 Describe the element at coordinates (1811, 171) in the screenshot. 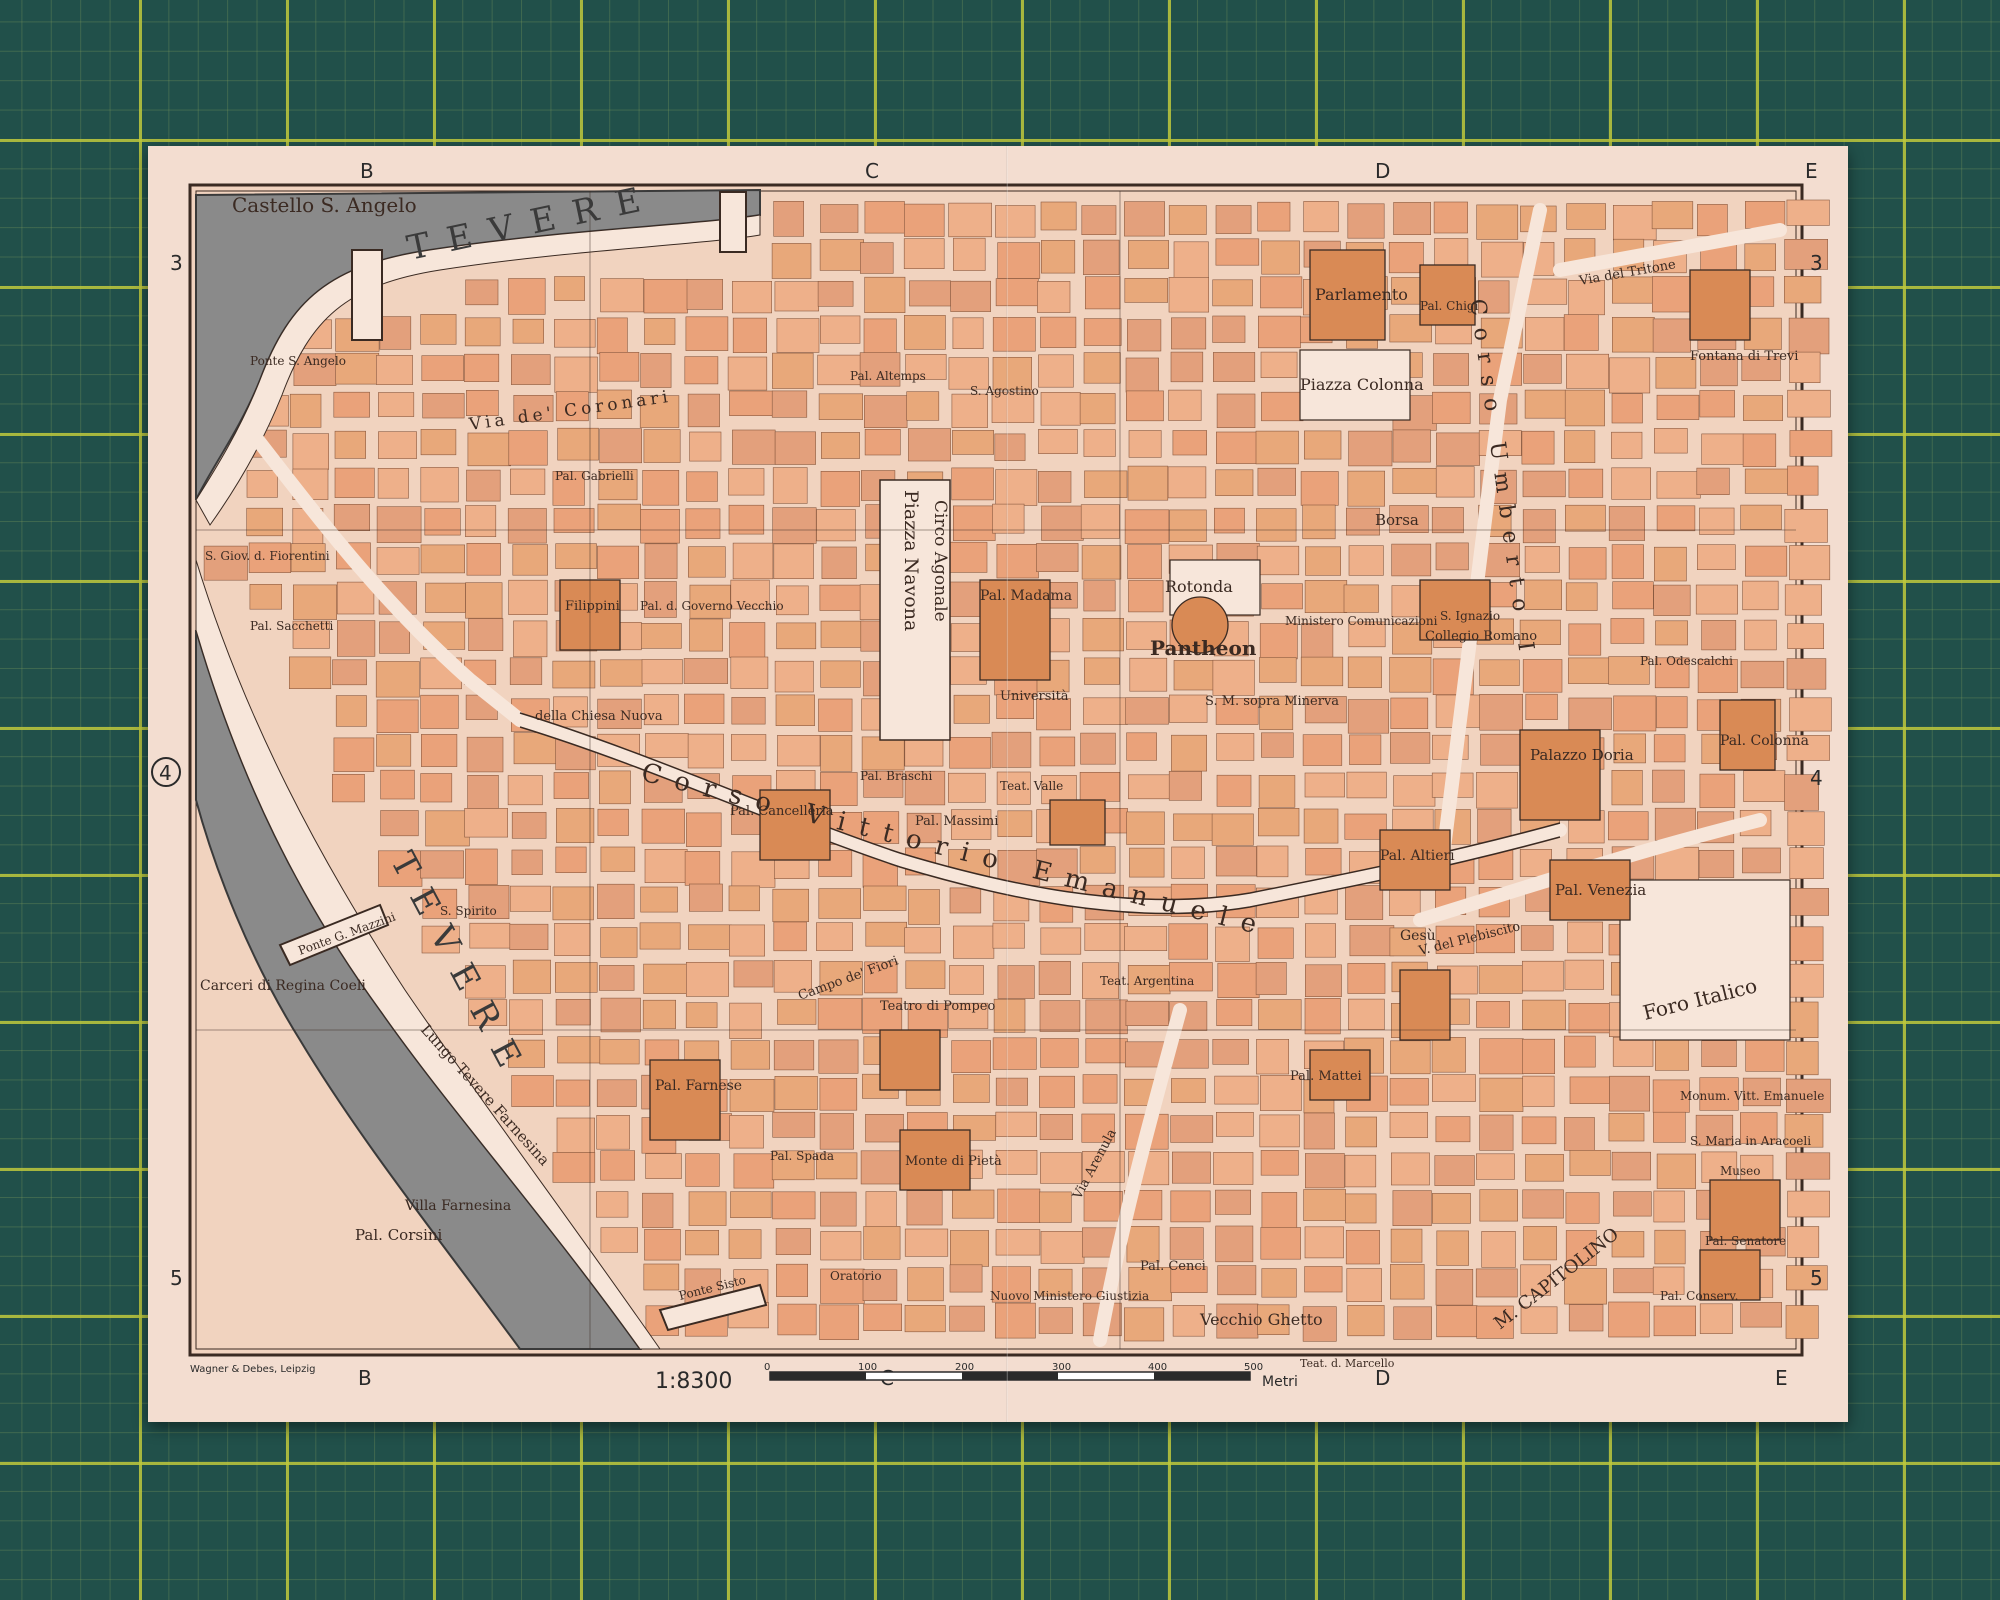

I see `grid-letter-e-top: E` at that location.